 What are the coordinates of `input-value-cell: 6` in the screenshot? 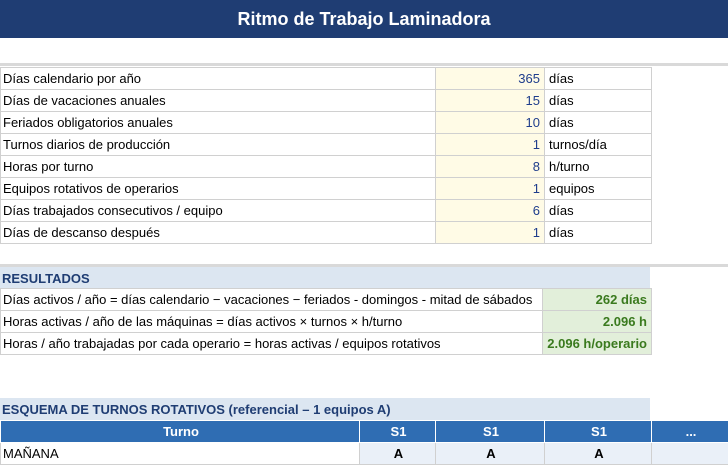 It's located at (490, 210).